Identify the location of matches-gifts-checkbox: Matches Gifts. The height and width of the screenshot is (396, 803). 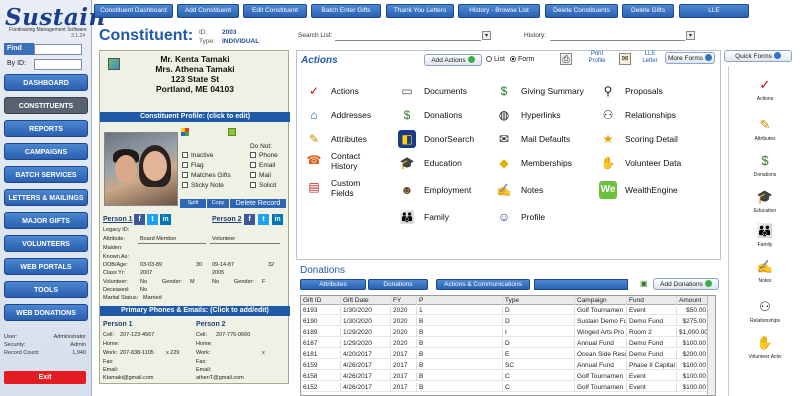
(206, 175).